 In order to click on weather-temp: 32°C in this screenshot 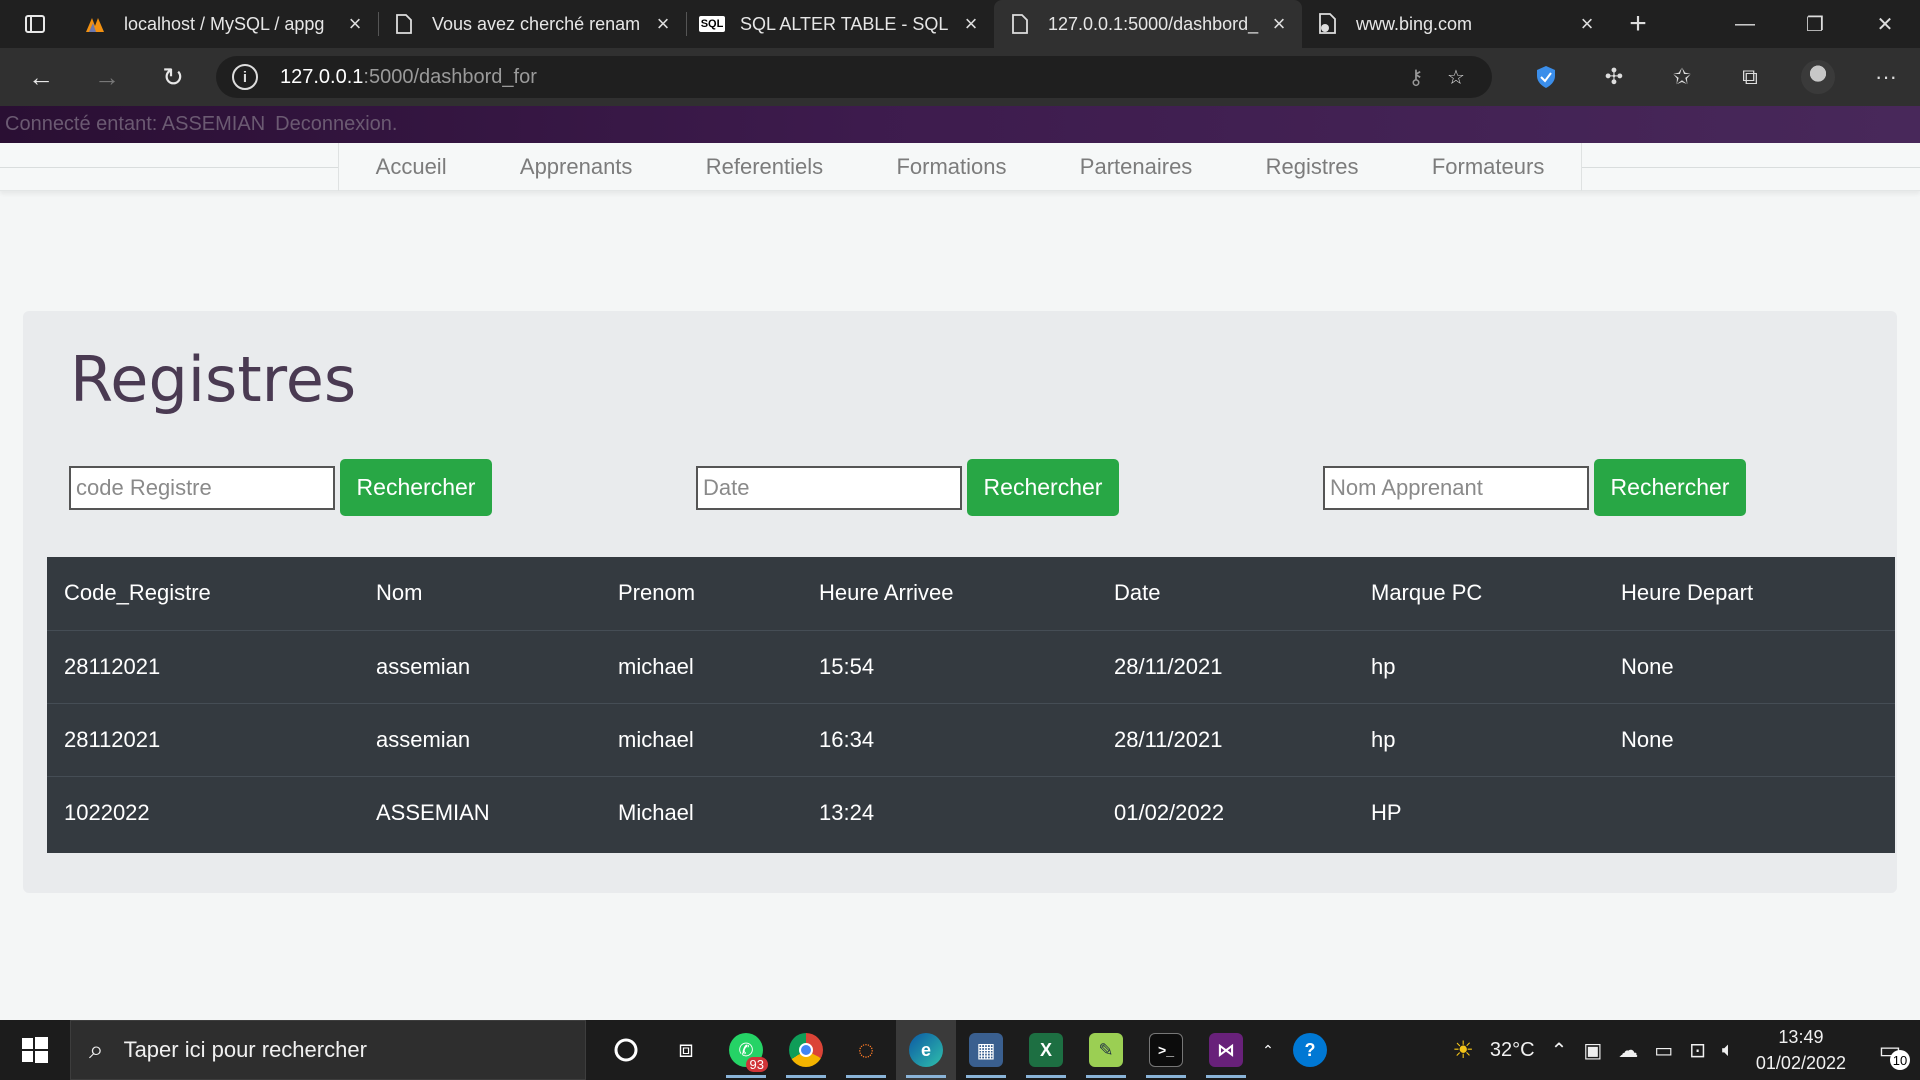, I will do `click(1512, 1050)`.